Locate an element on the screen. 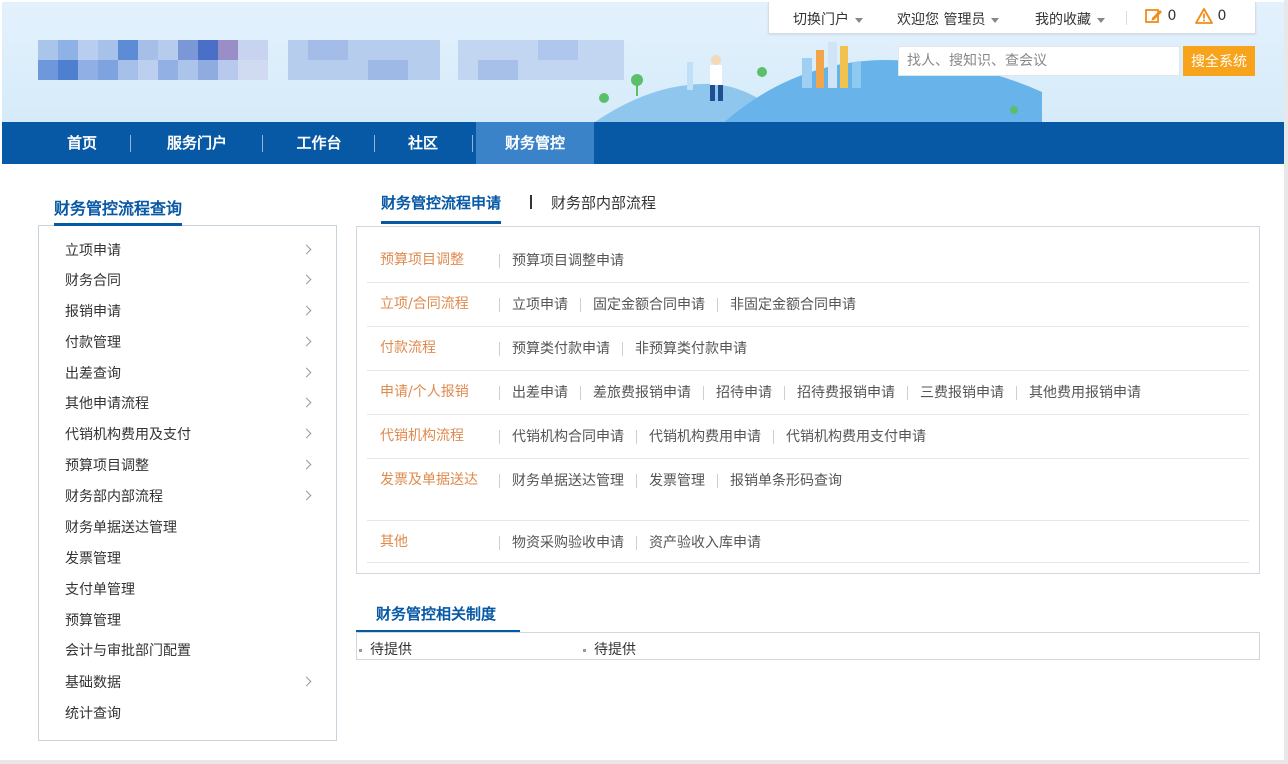  user-menu-dropdown: 欢迎您 管理员 is located at coordinates (948, 19).